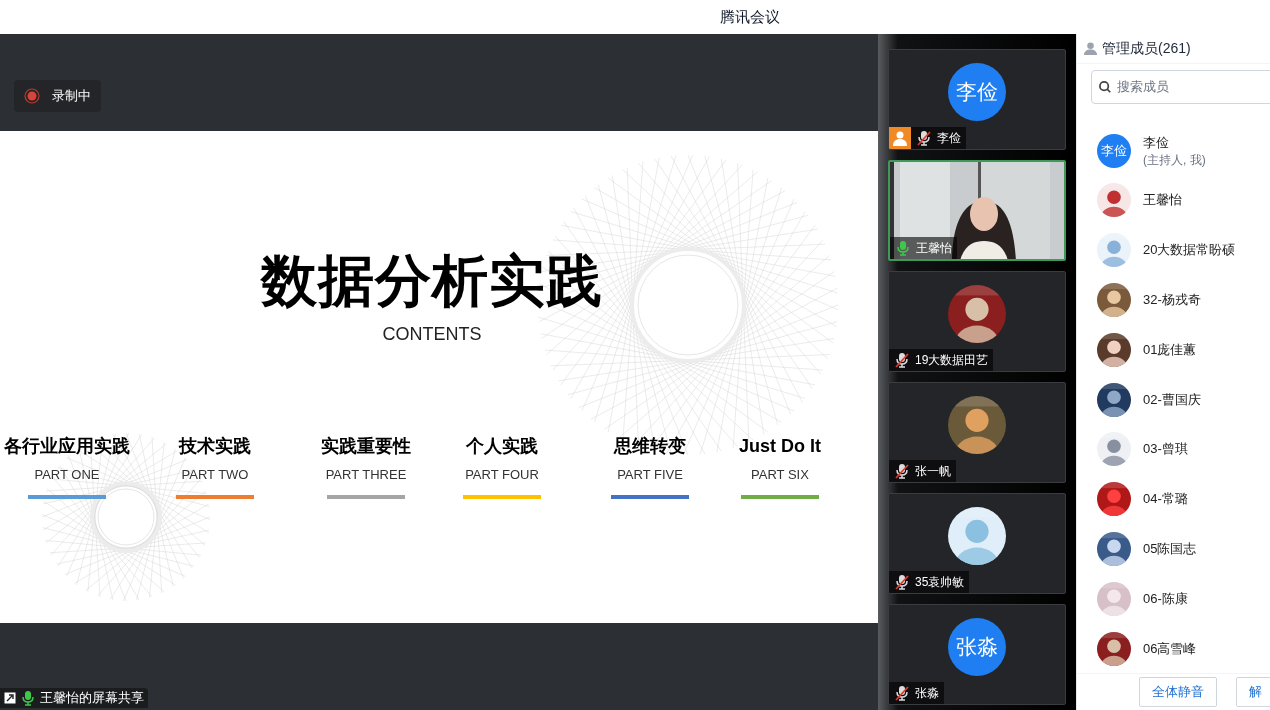 The height and width of the screenshot is (710, 1270). What do you see at coordinates (502, 475) in the screenshot?
I see `part-label: PART FOUR` at bounding box center [502, 475].